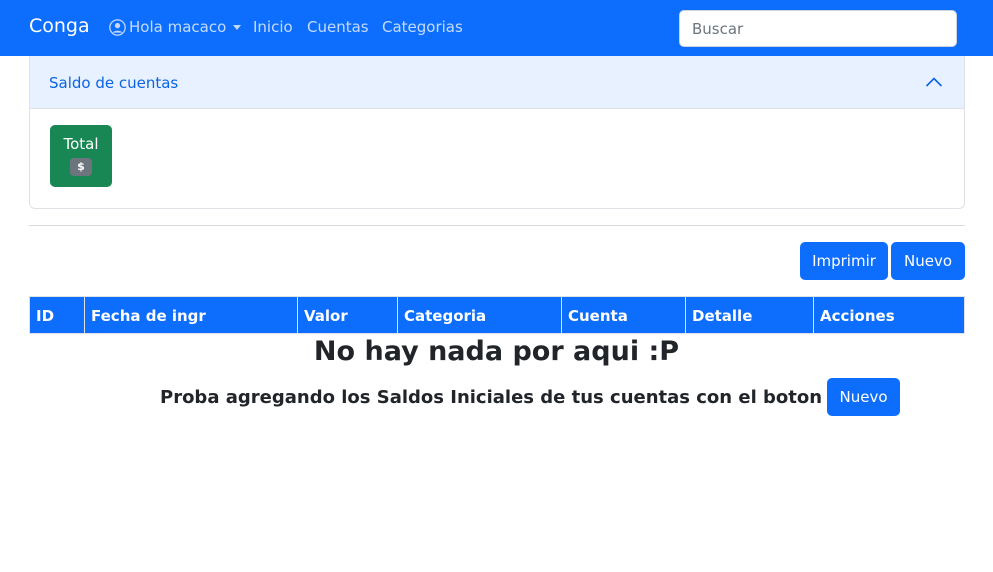  I want to click on brand-link: Conga, so click(59, 26).